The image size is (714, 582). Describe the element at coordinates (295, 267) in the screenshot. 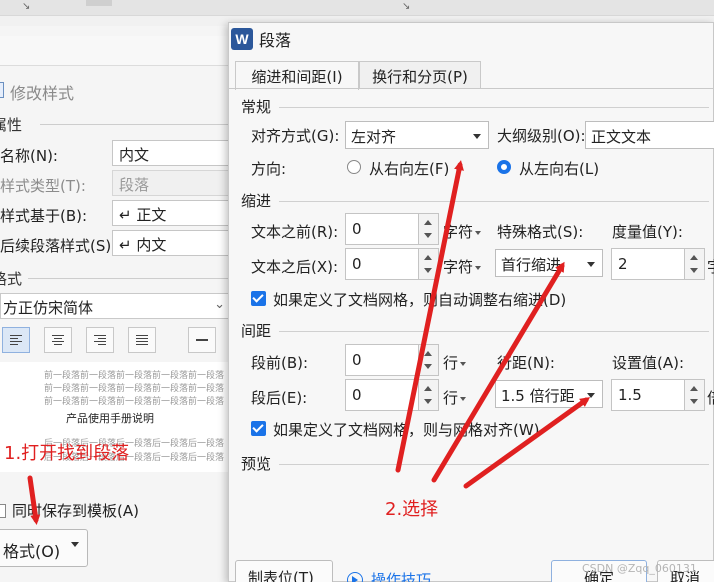

I see `indent-after-label: 文本之后(X):` at that location.